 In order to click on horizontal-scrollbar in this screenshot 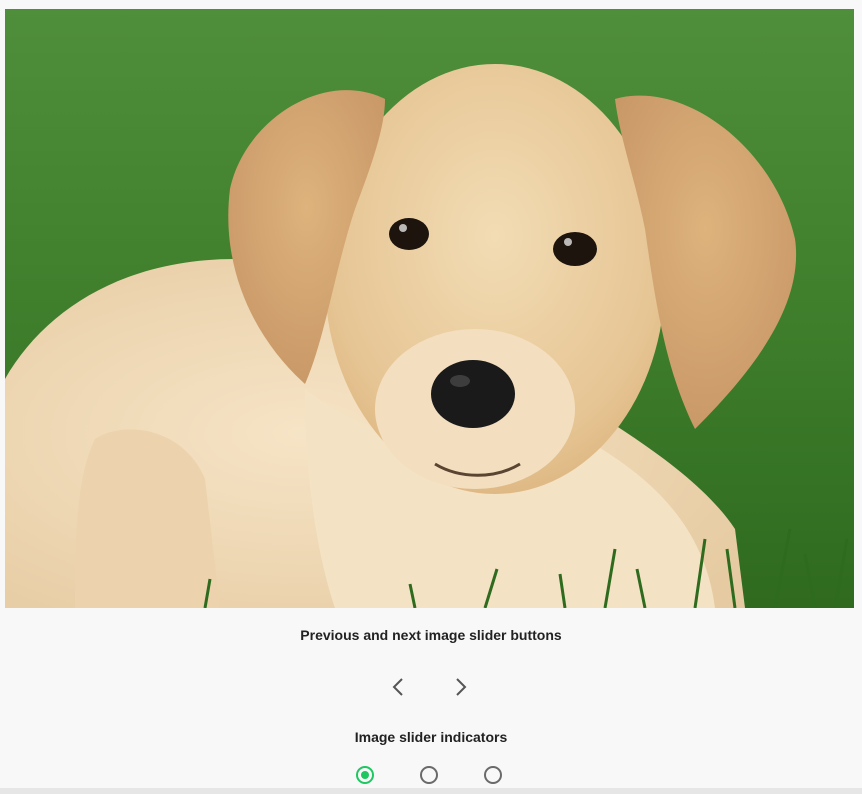, I will do `click(431, 791)`.